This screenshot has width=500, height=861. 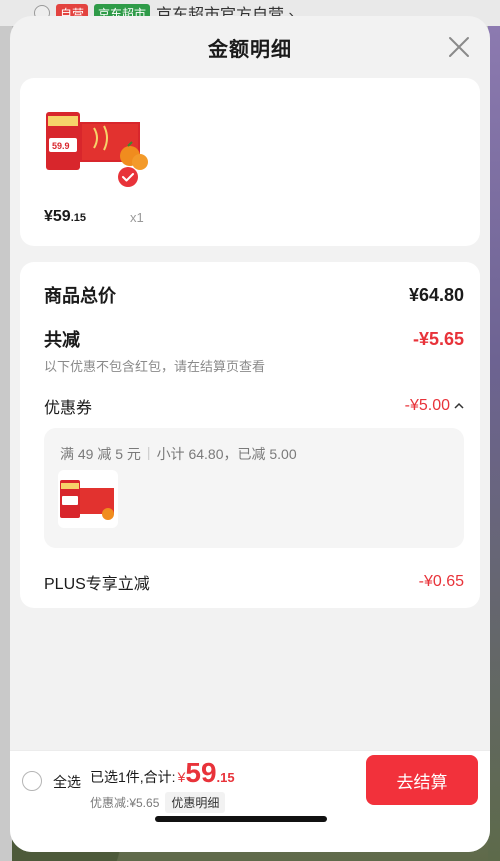 I want to click on checkout-button: 去结算, so click(x=422, y=780).